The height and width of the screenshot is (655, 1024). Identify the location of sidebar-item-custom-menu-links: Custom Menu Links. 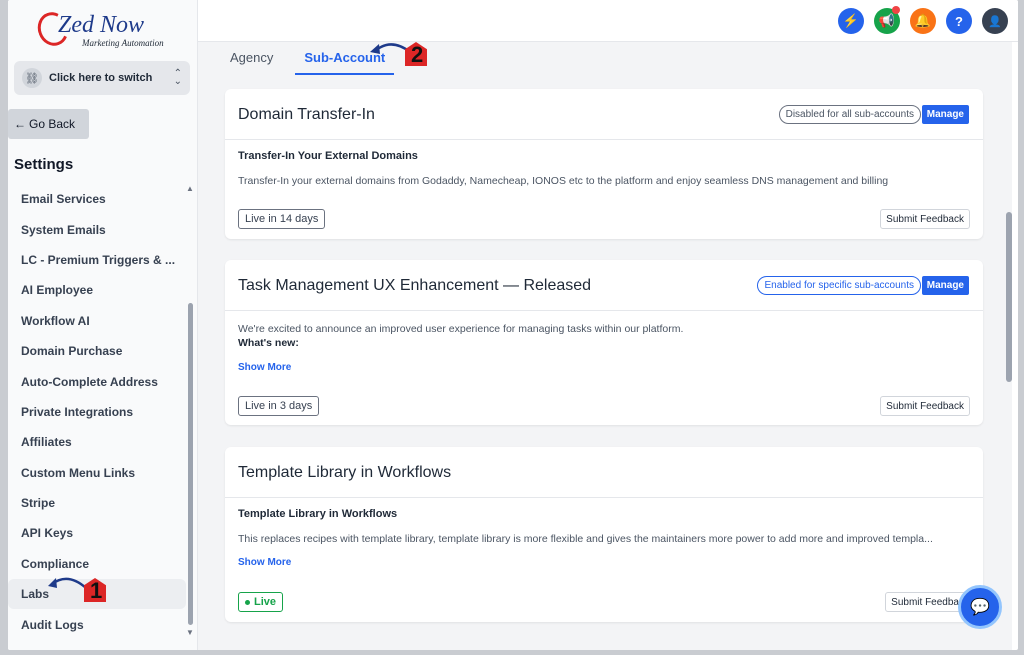
(97, 473).